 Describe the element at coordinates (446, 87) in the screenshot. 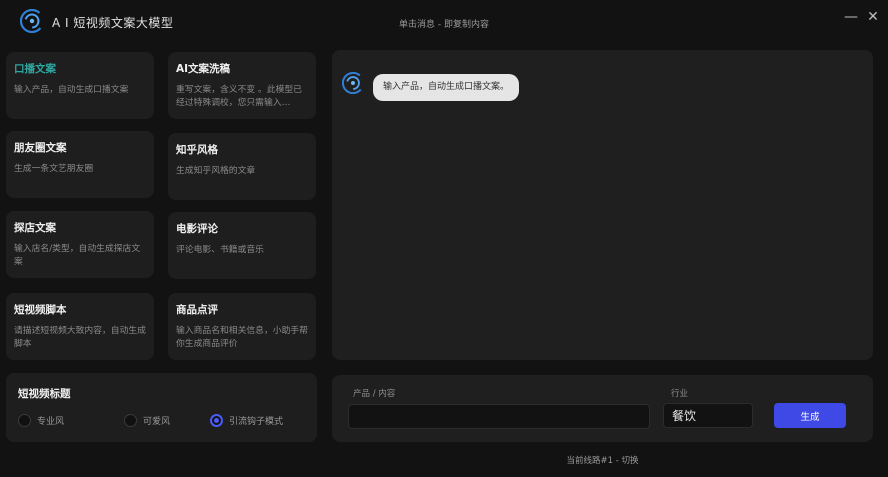

I see `chat-message-bubble: 输入产品，自动生成口播文案。` at that location.